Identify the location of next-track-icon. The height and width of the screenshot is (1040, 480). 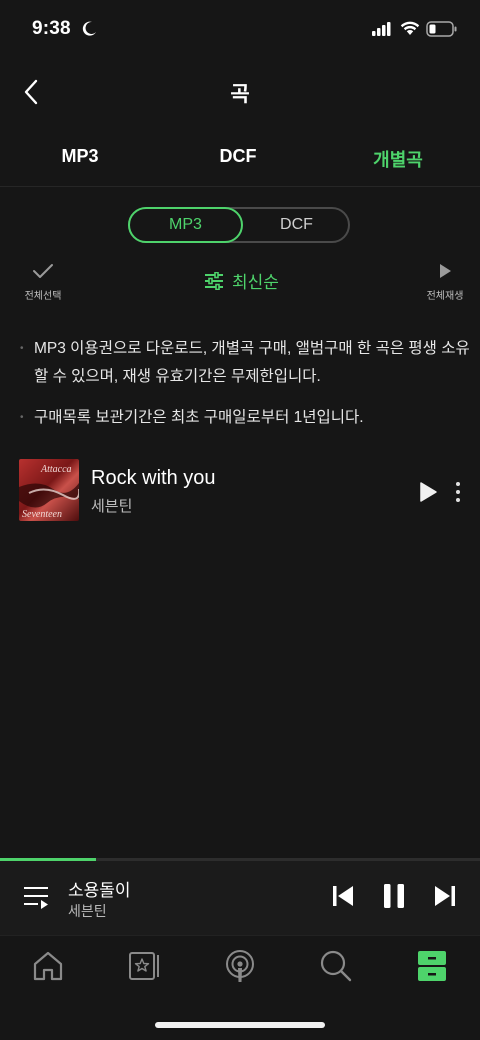
(445, 896).